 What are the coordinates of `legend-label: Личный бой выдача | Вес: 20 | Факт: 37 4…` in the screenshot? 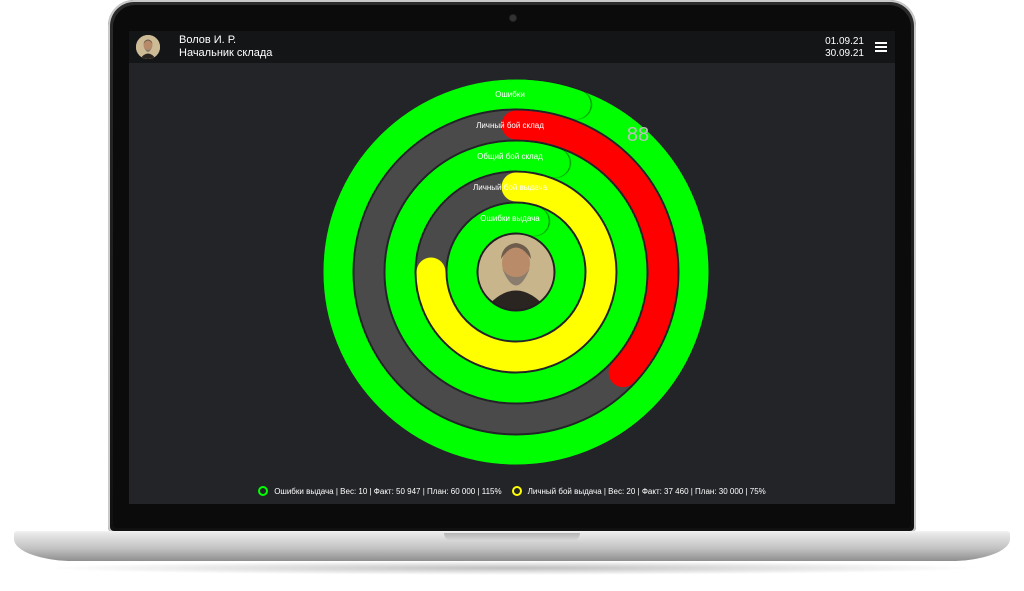 It's located at (646, 491).